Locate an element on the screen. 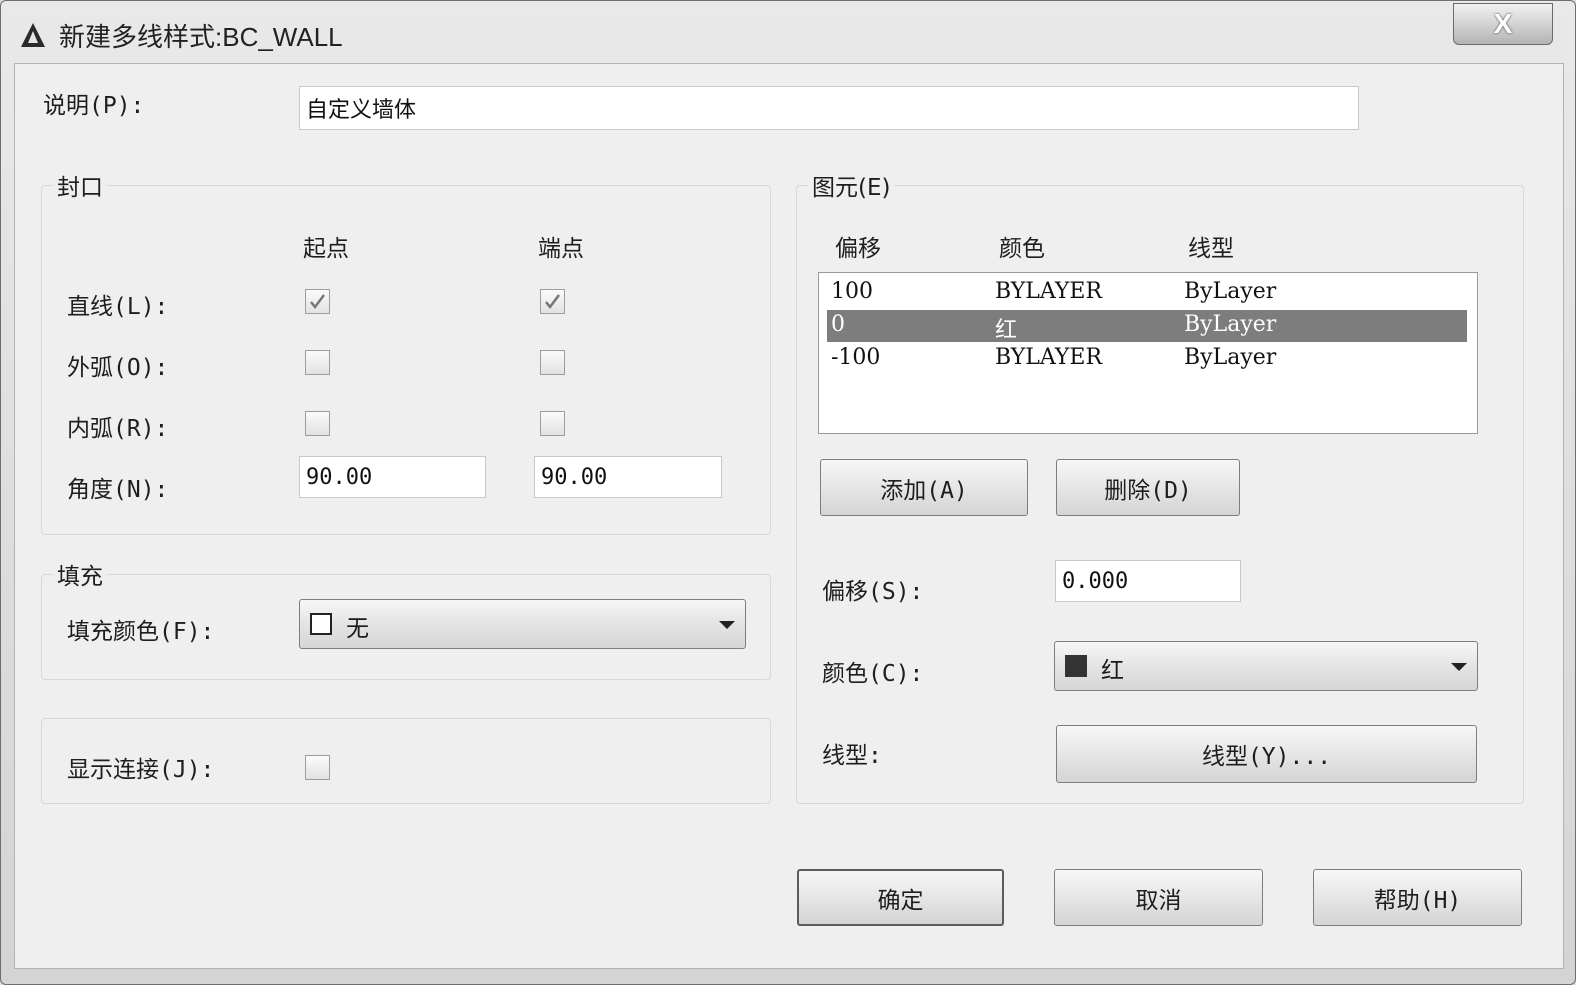  delete-element-button: 删除(D) is located at coordinates (1148, 487).